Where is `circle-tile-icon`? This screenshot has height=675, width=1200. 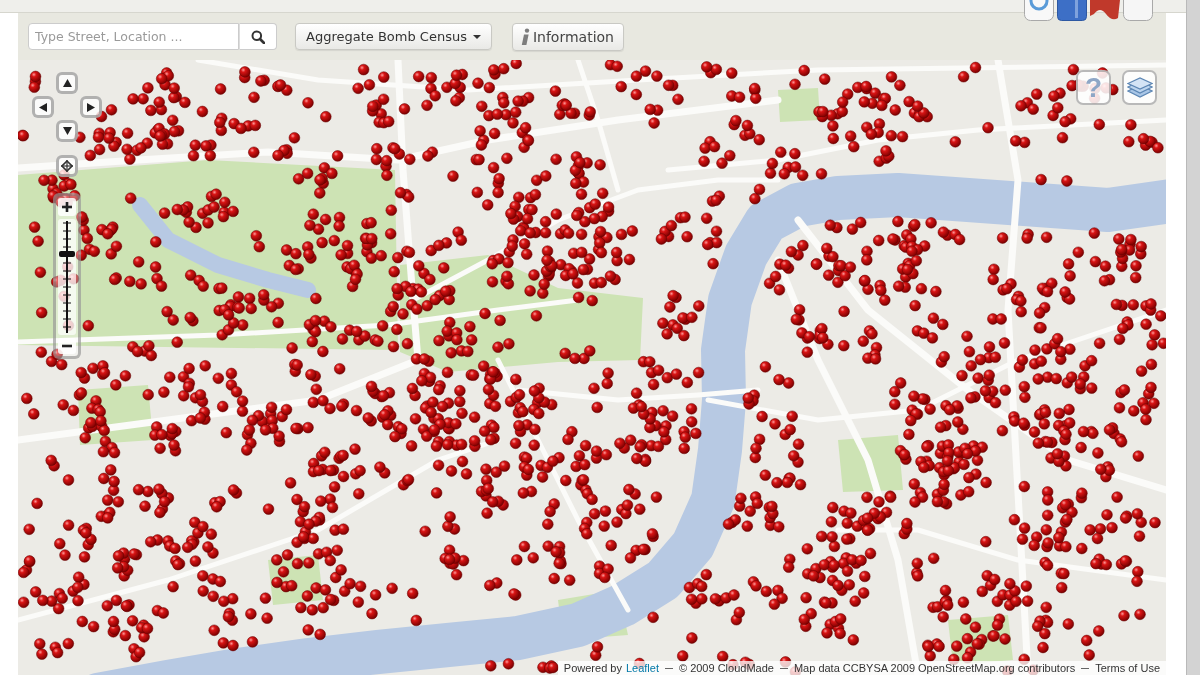
circle-tile-icon is located at coordinates (1039, 10).